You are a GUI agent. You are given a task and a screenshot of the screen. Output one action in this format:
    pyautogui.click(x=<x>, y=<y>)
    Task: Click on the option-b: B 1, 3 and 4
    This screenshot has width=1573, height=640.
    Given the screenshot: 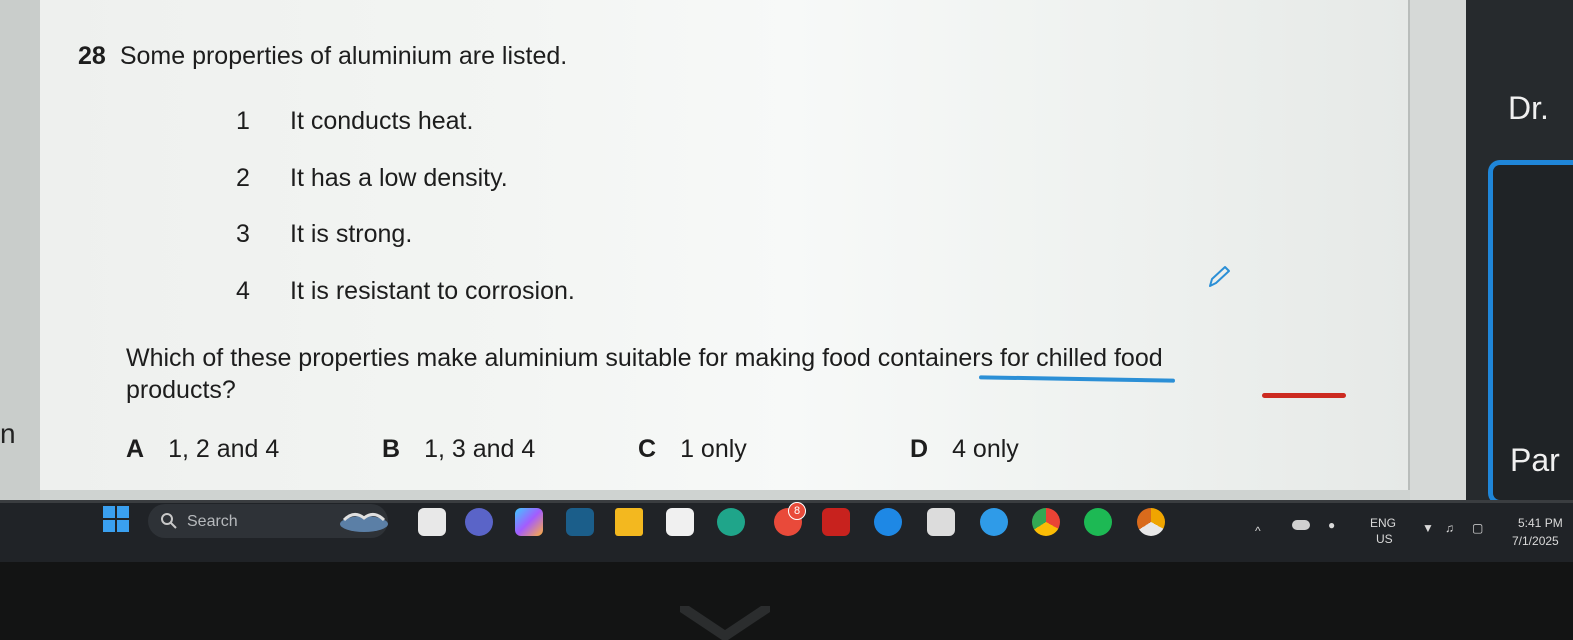 What is the action you would take?
    pyautogui.click(x=458, y=449)
    